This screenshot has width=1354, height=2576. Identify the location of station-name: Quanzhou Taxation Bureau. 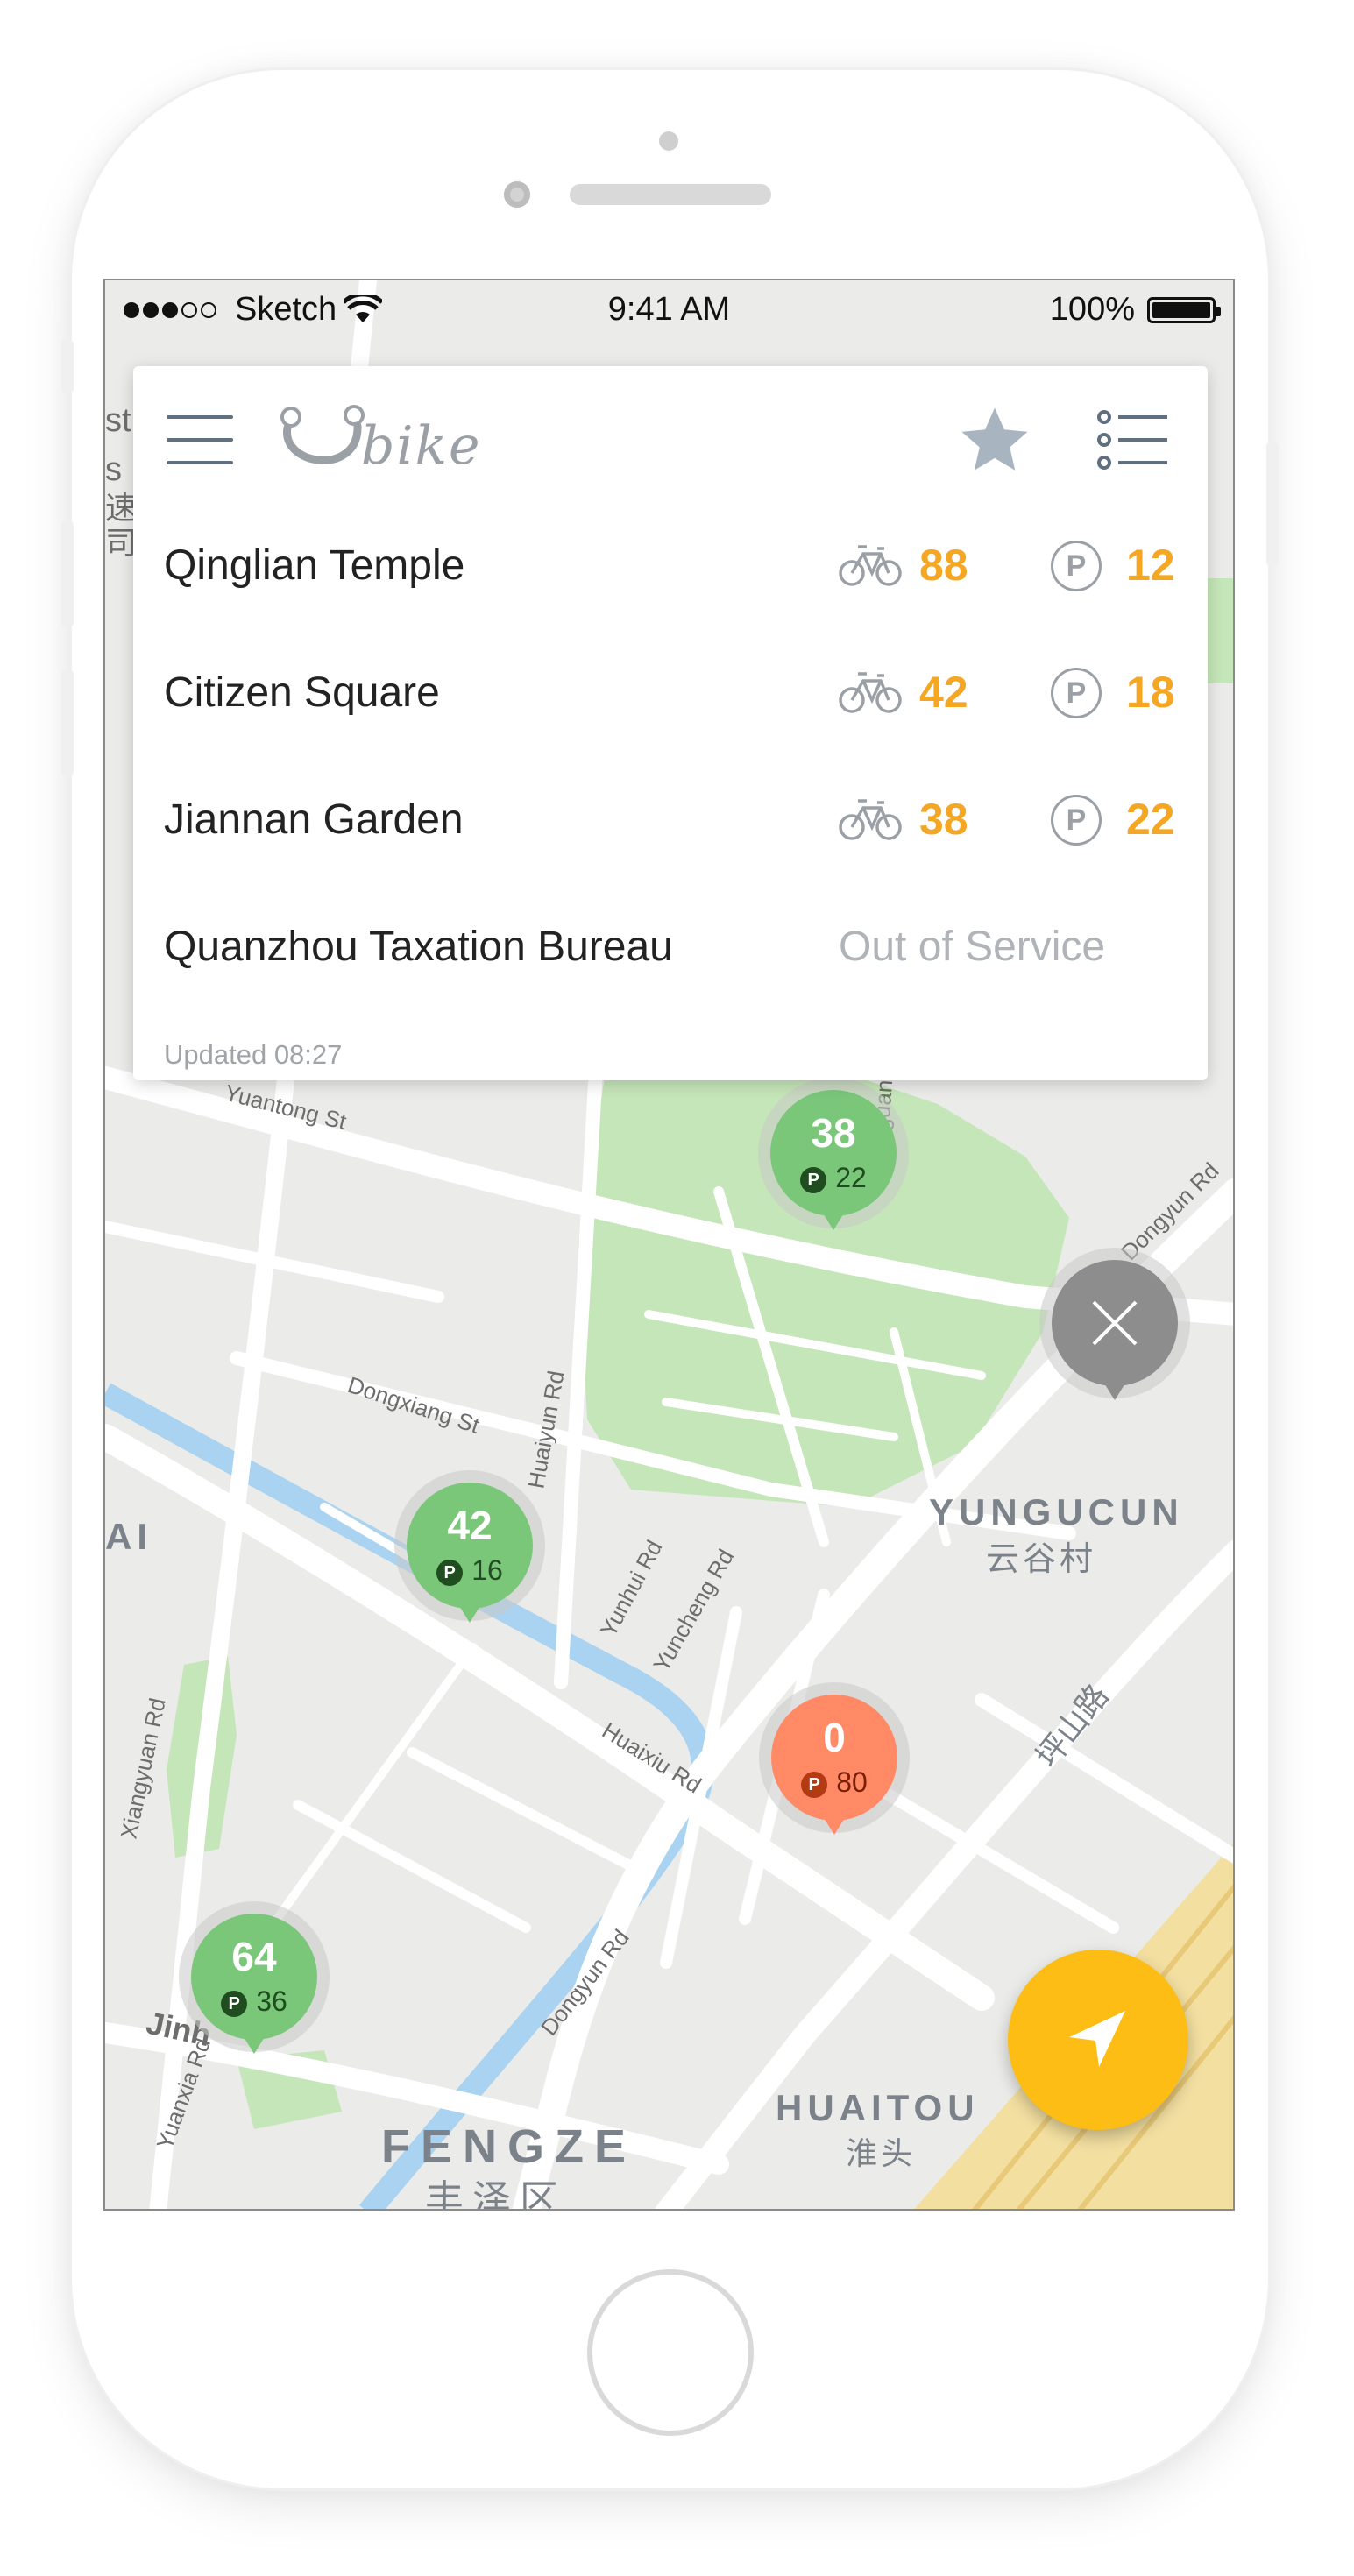
(418, 946).